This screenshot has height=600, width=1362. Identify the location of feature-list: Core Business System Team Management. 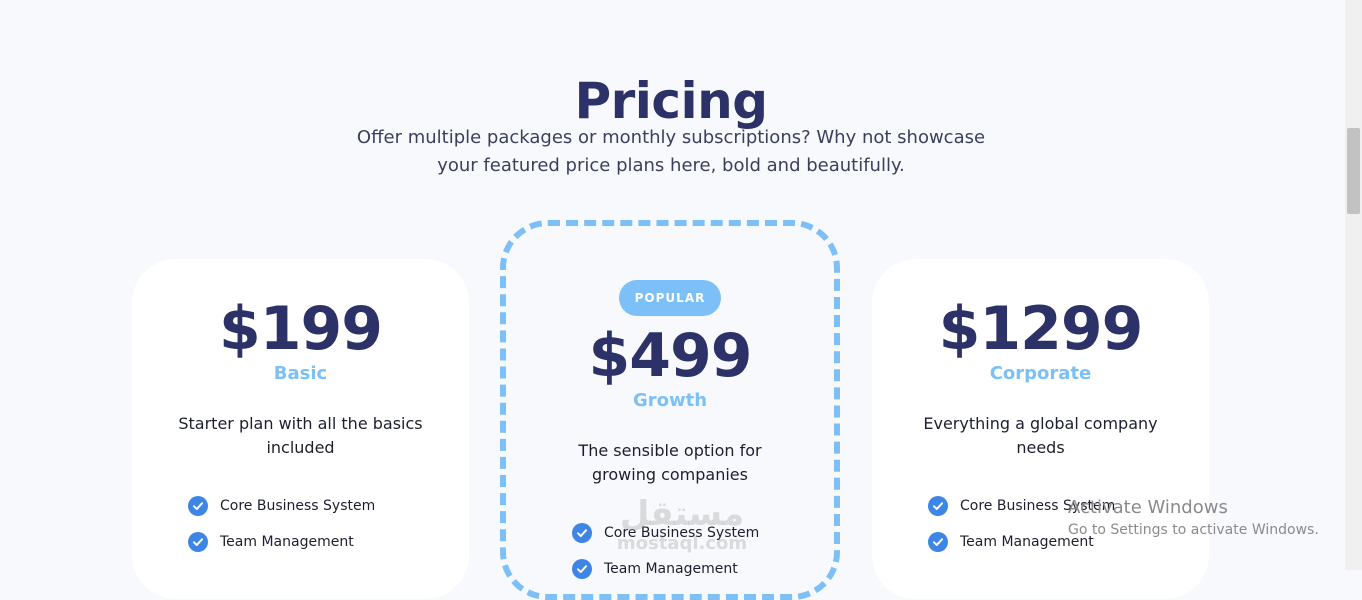
(328, 524).